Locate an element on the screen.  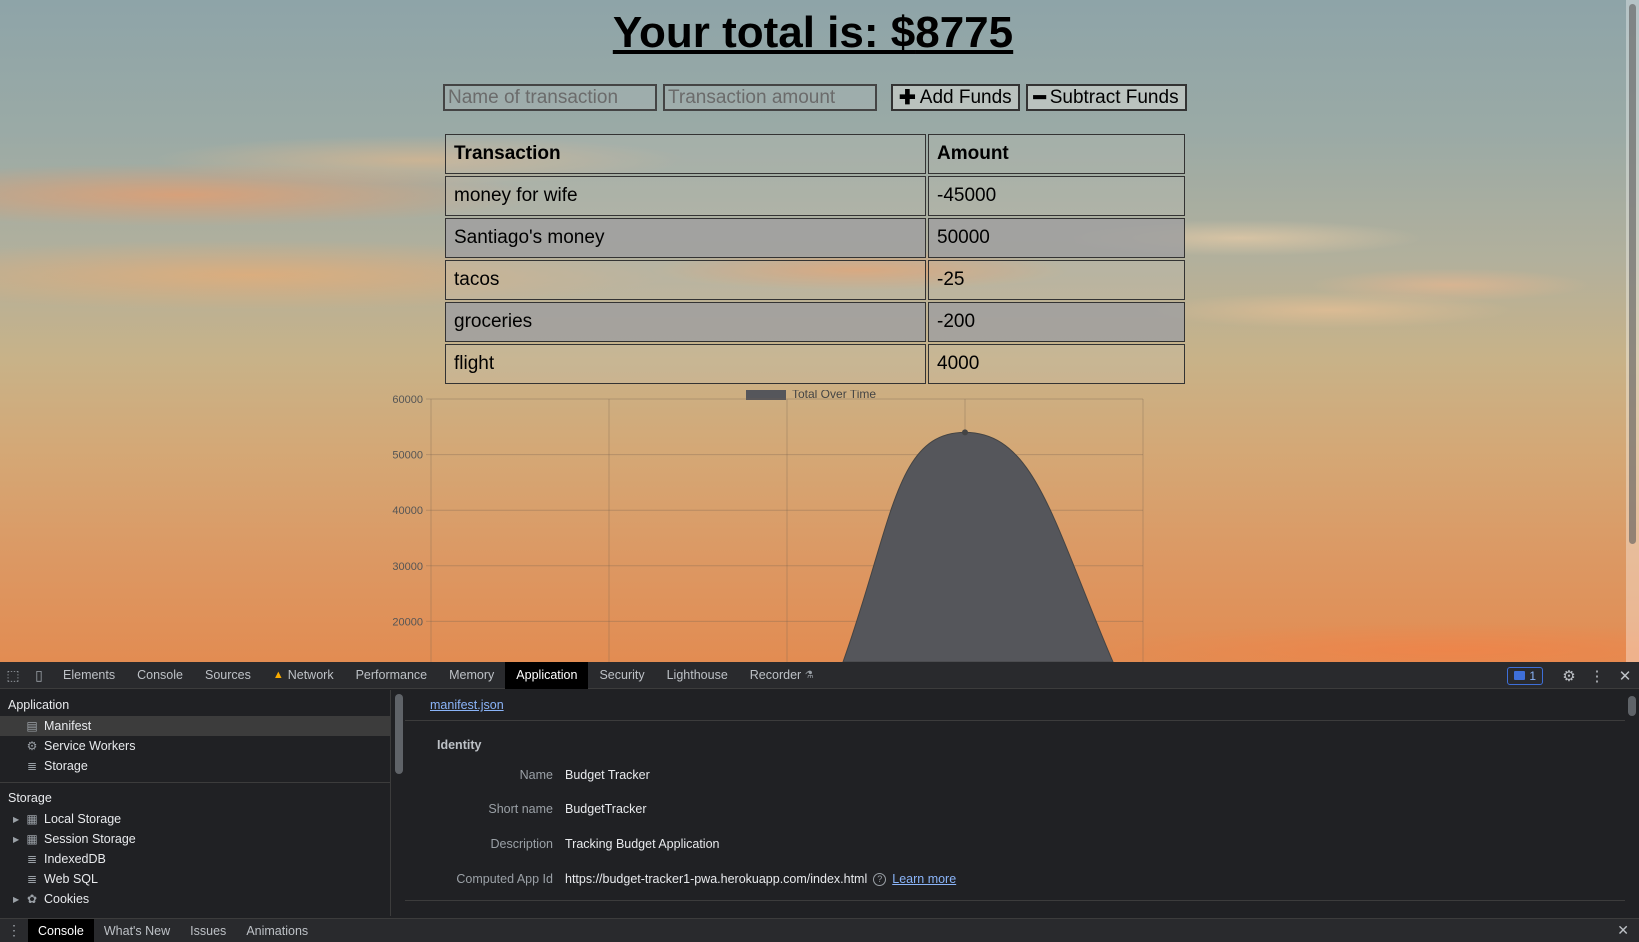
sidebar-item-indexeddb: ≣ IndexedDB is located at coordinates (195, 859).